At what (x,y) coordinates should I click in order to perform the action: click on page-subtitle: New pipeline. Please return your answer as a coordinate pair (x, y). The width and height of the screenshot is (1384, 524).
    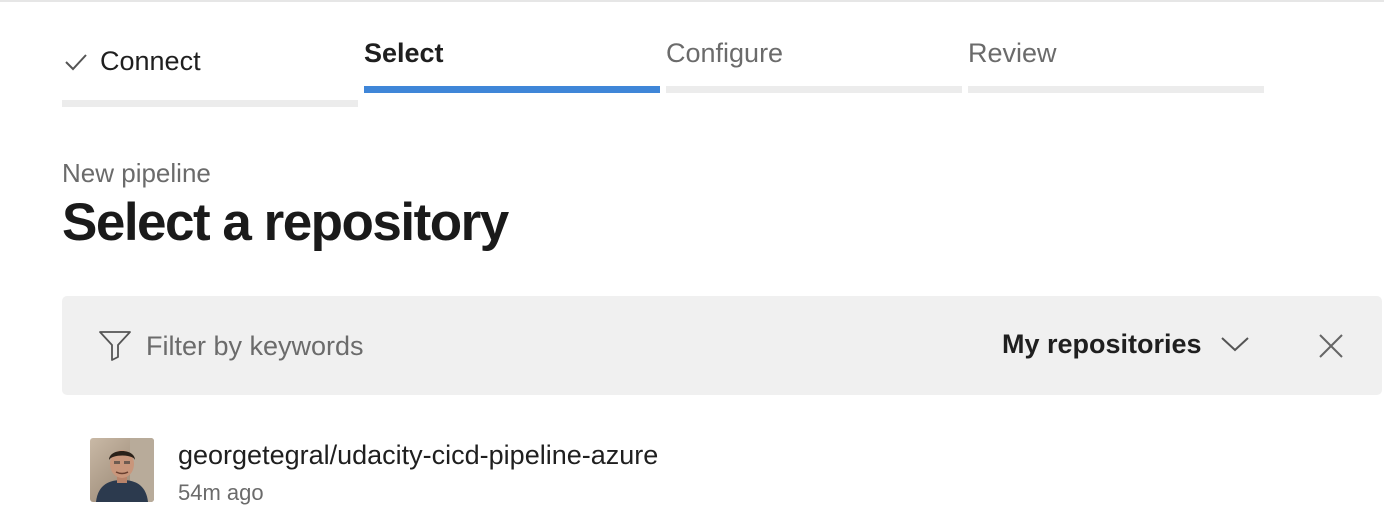
    Looking at the image, I should click on (136, 173).